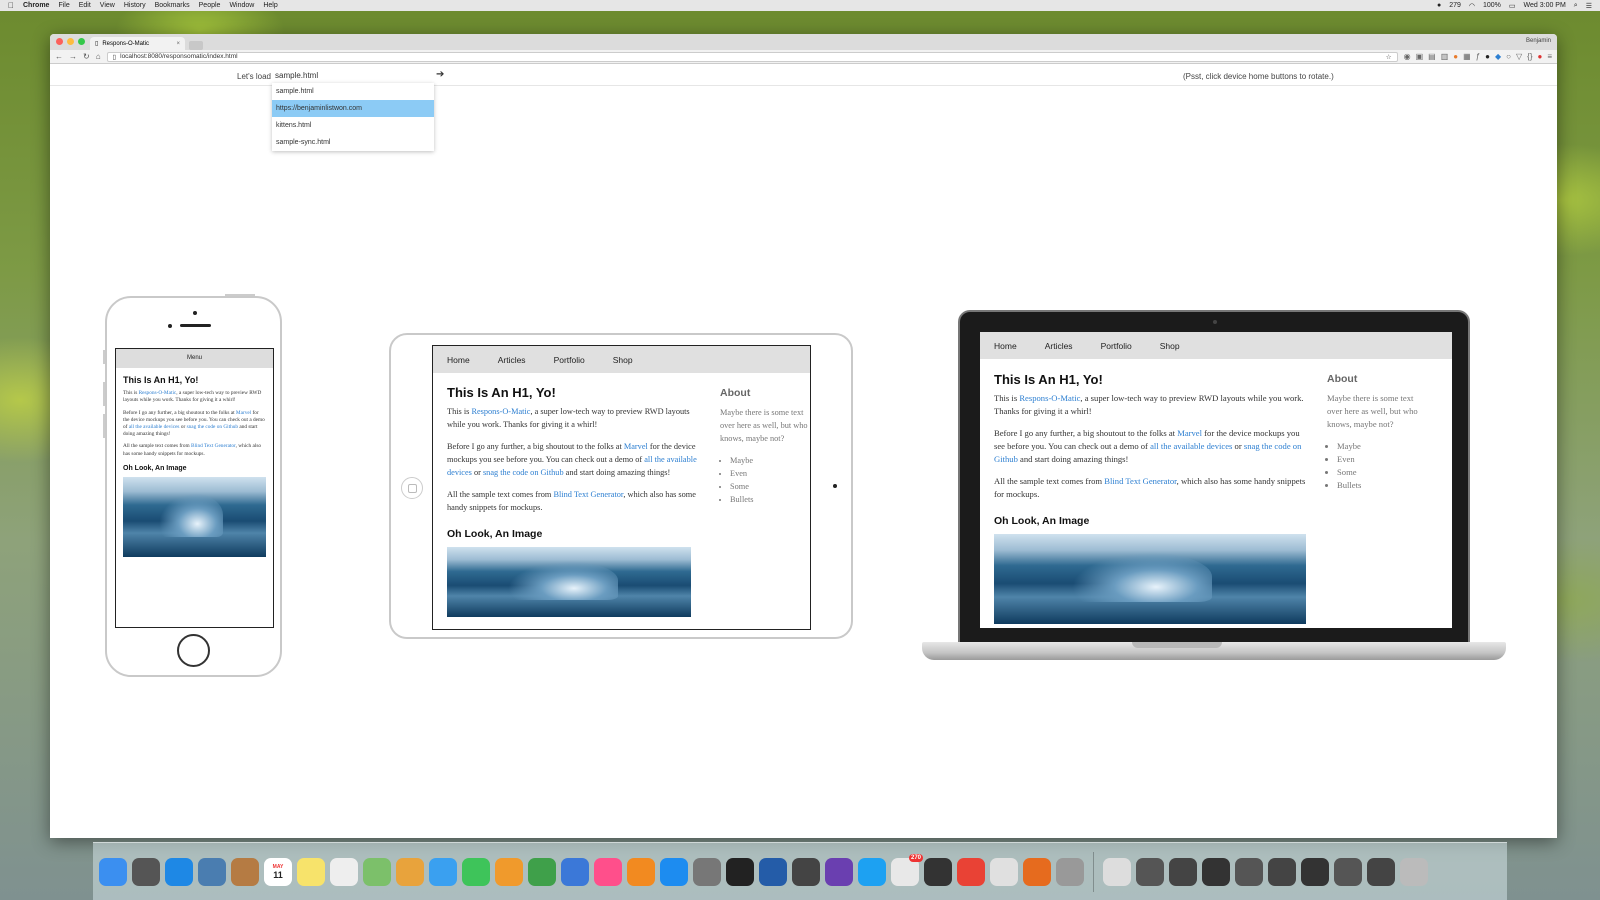  What do you see at coordinates (245, 871) in the screenshot?
I see `contacts-icon` at bounding box center [245, 871].